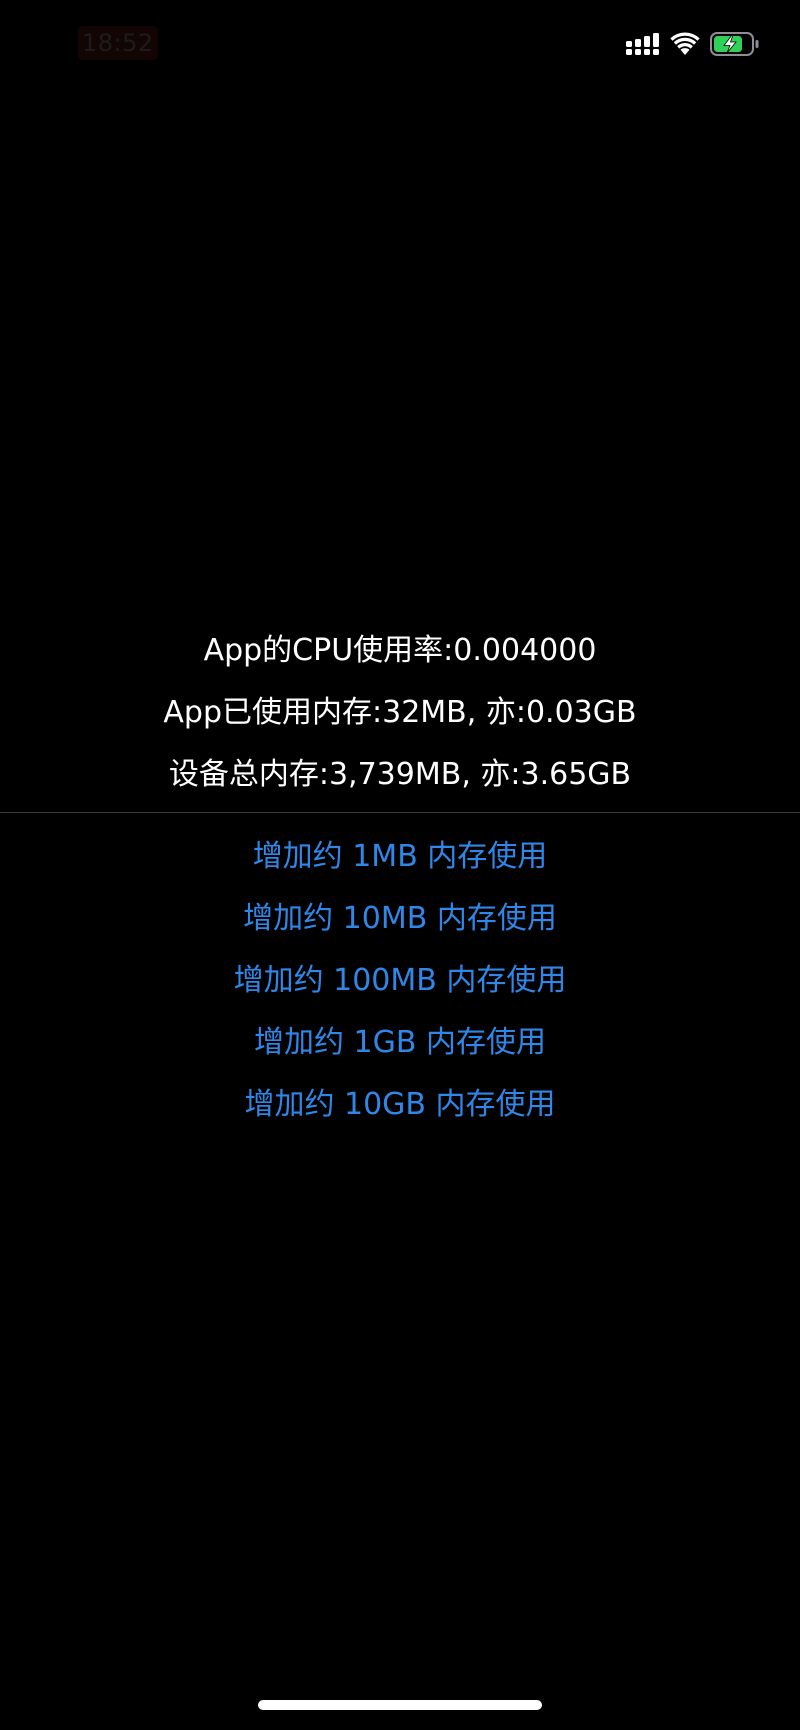 Image resolution: width=800 pixels, height=1730 pixels. Describe the element at coordinates (734, 44) in the screenshot. I see `battery-charging-icon` at that location.